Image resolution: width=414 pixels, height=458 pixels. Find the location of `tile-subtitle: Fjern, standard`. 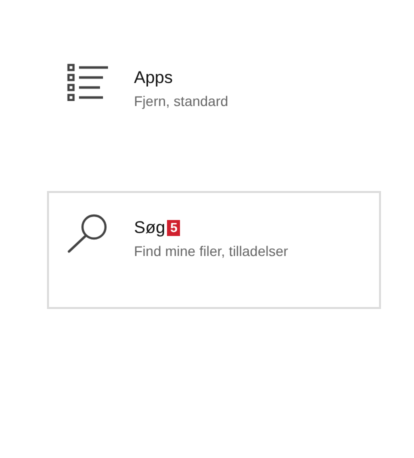

tile-subtitle: Fjern, standard is located at coordinates (181, 101).